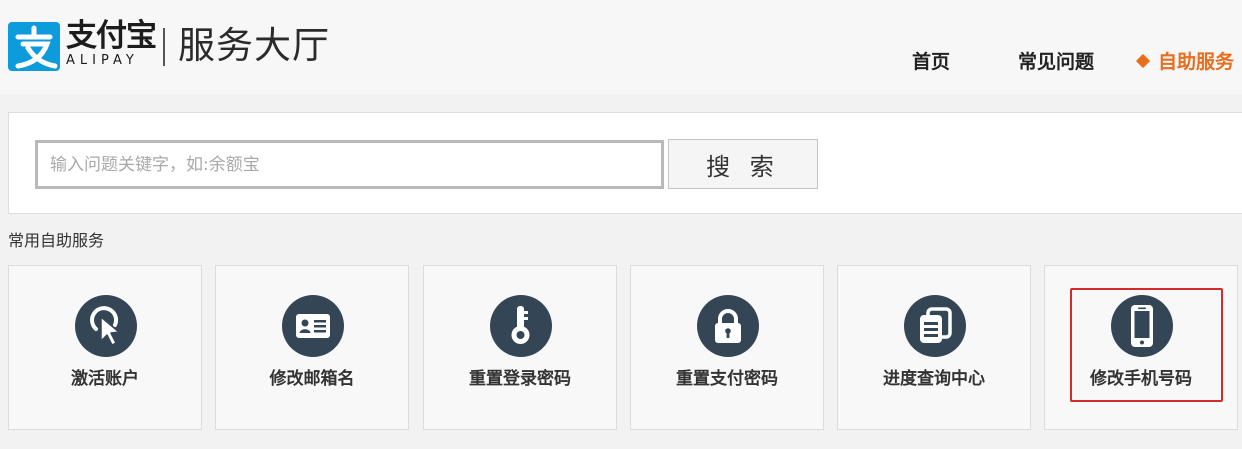  Describe the element at coordinates (934, 379) in the screenshot. I see `tile-label: 进度查询中心` at that location.